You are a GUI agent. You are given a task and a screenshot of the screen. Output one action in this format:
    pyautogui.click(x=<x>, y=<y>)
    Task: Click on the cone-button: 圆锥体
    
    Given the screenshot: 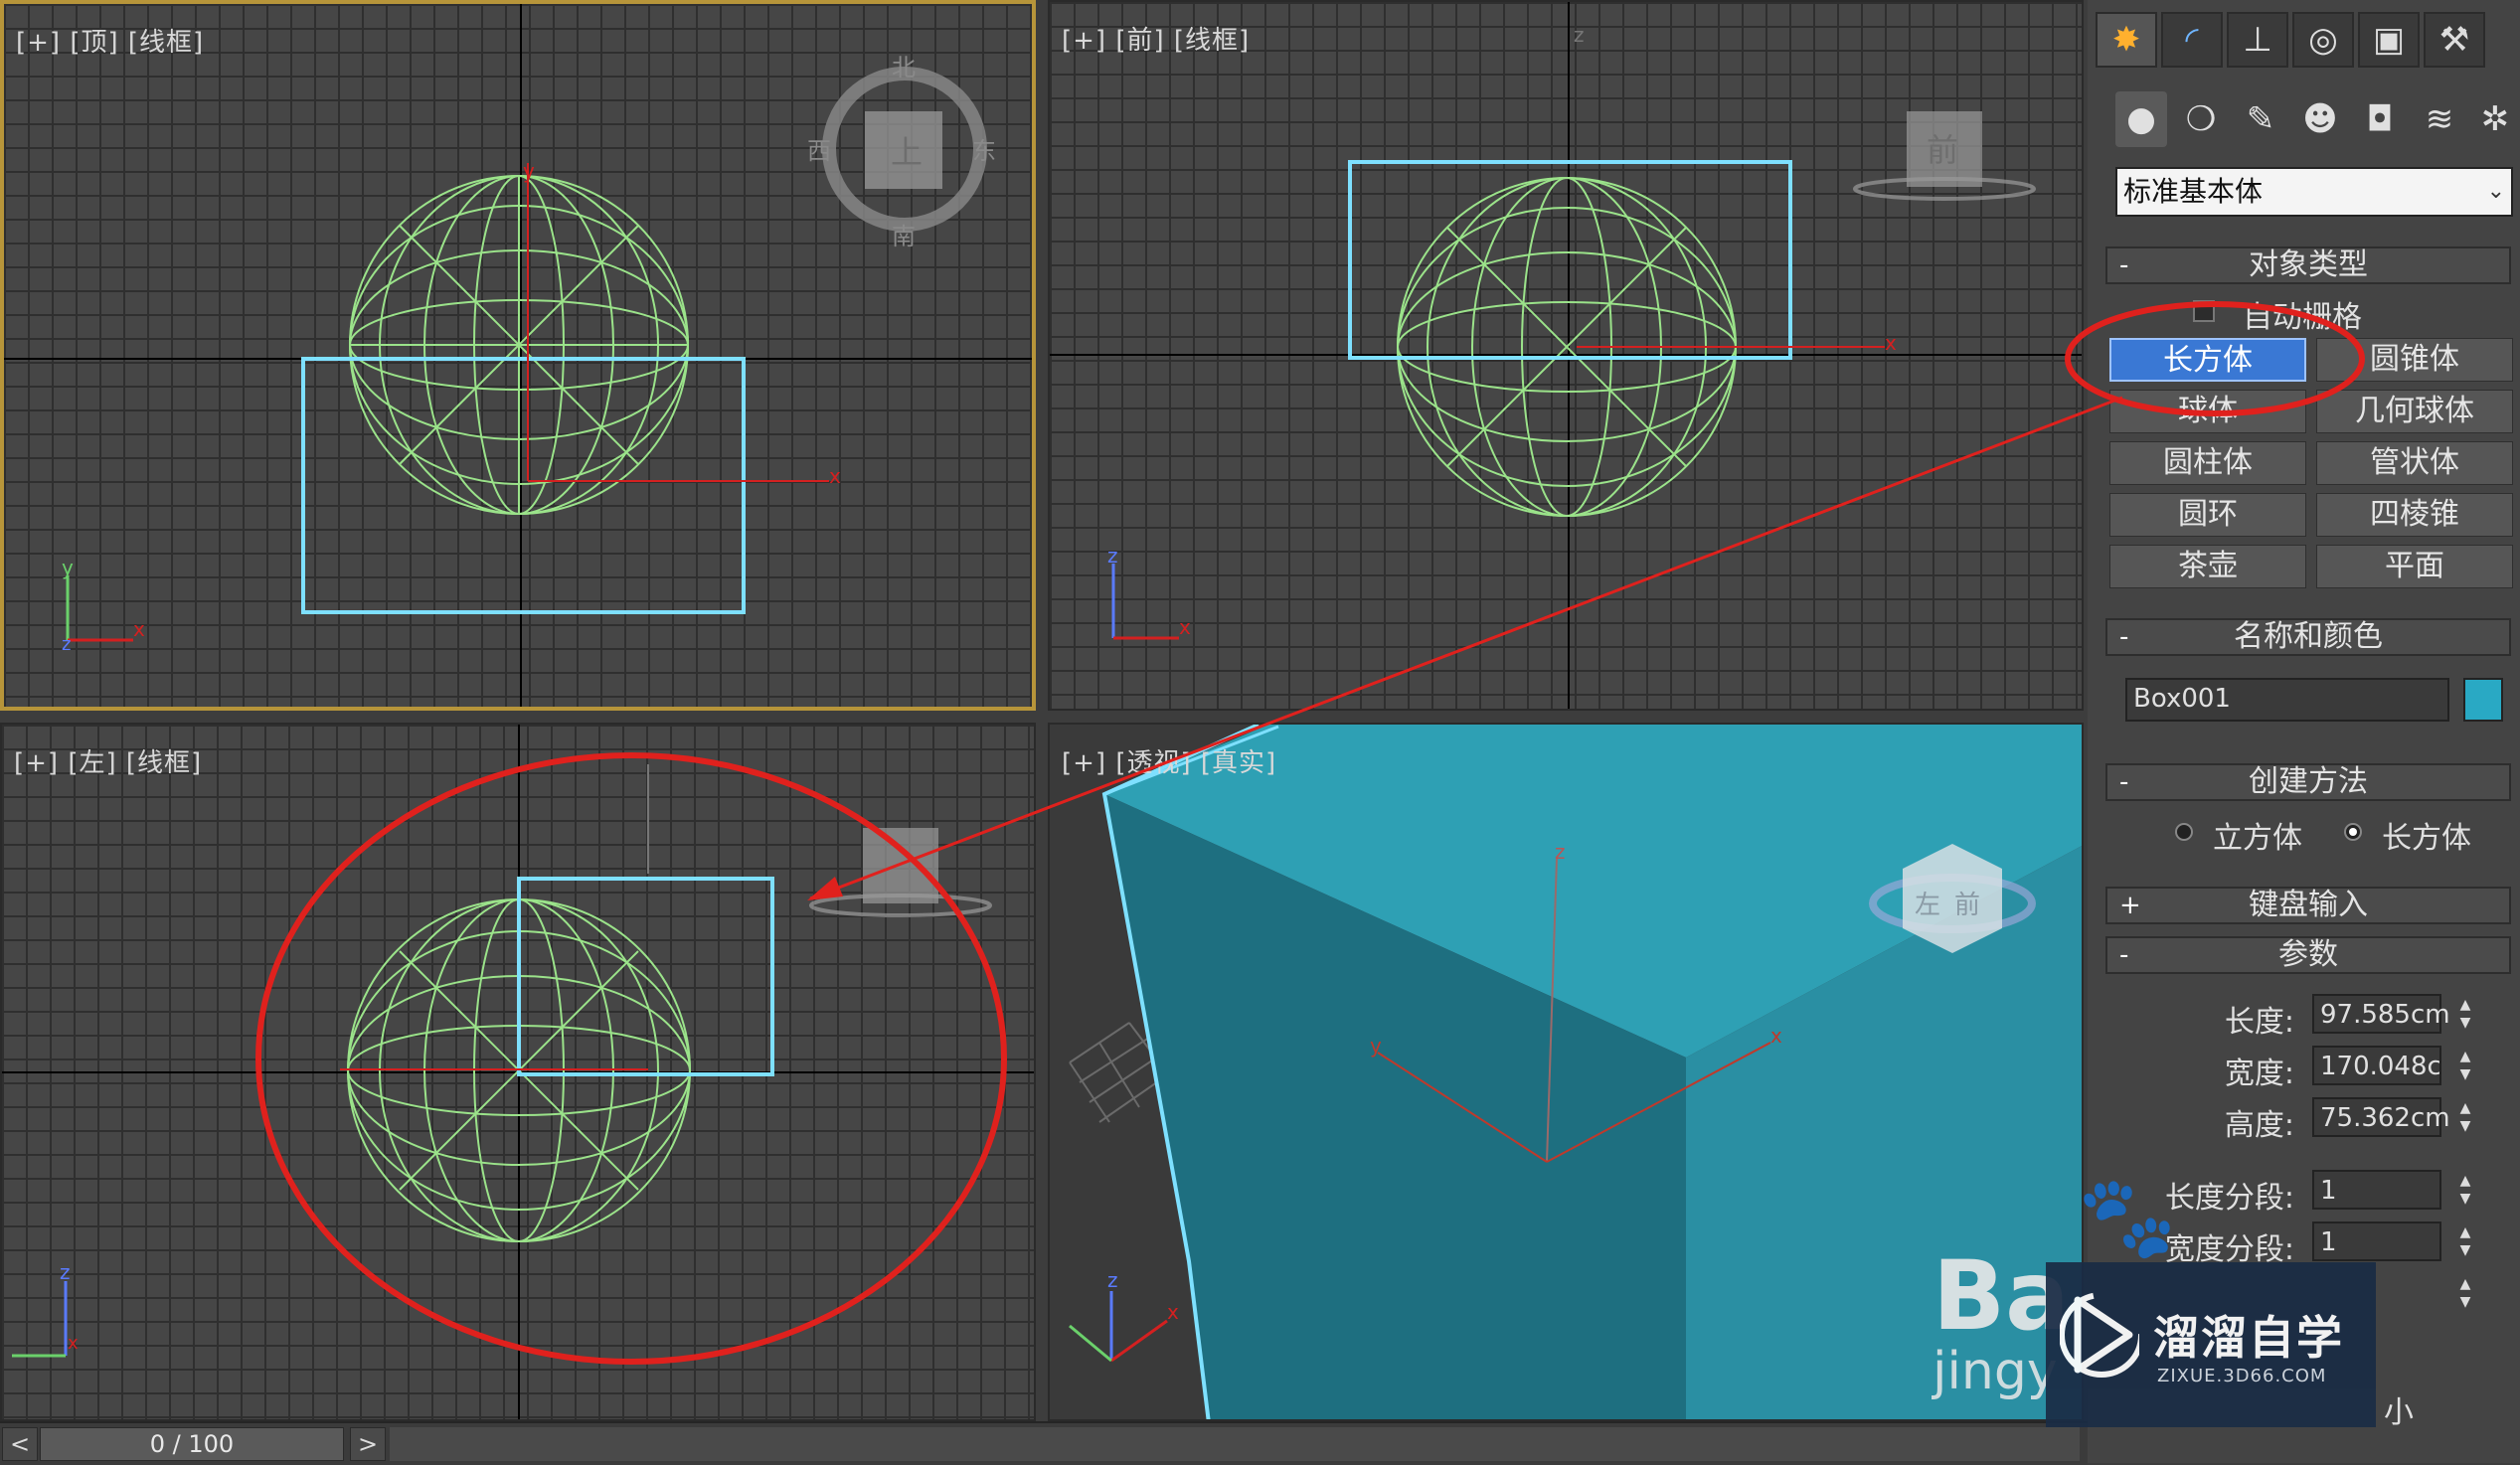 What is the action you would take?
    pyautogui.click(x=2414, y=360)
    